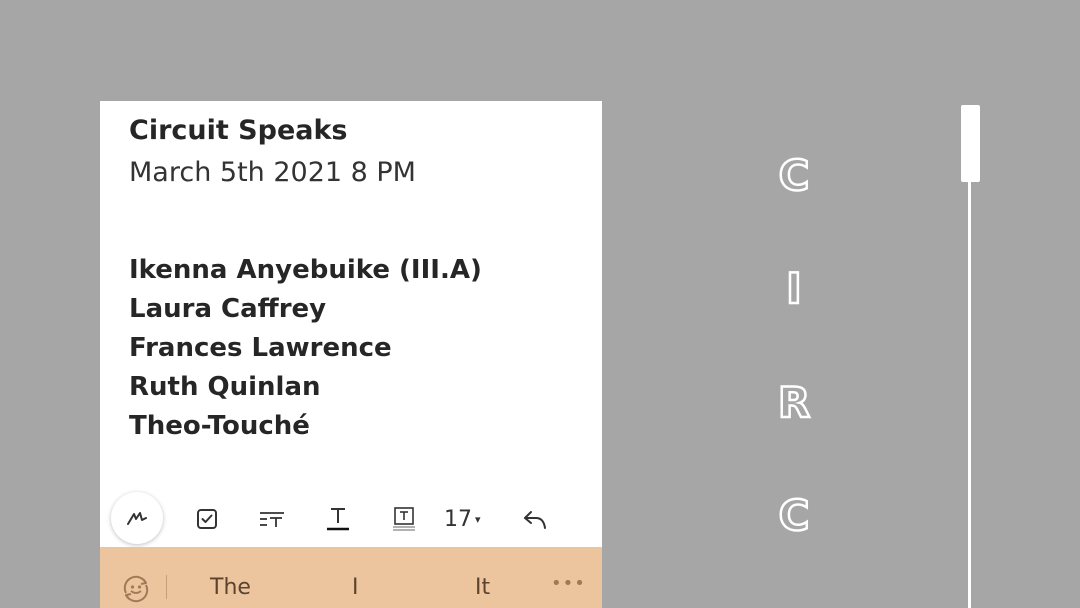 The height and width of the screenshot is (608, 1080). Describe the element at coordinates (351, 577) in the screenshot. I see `keyboard-suggestion-bar: The I It •••` at that location.